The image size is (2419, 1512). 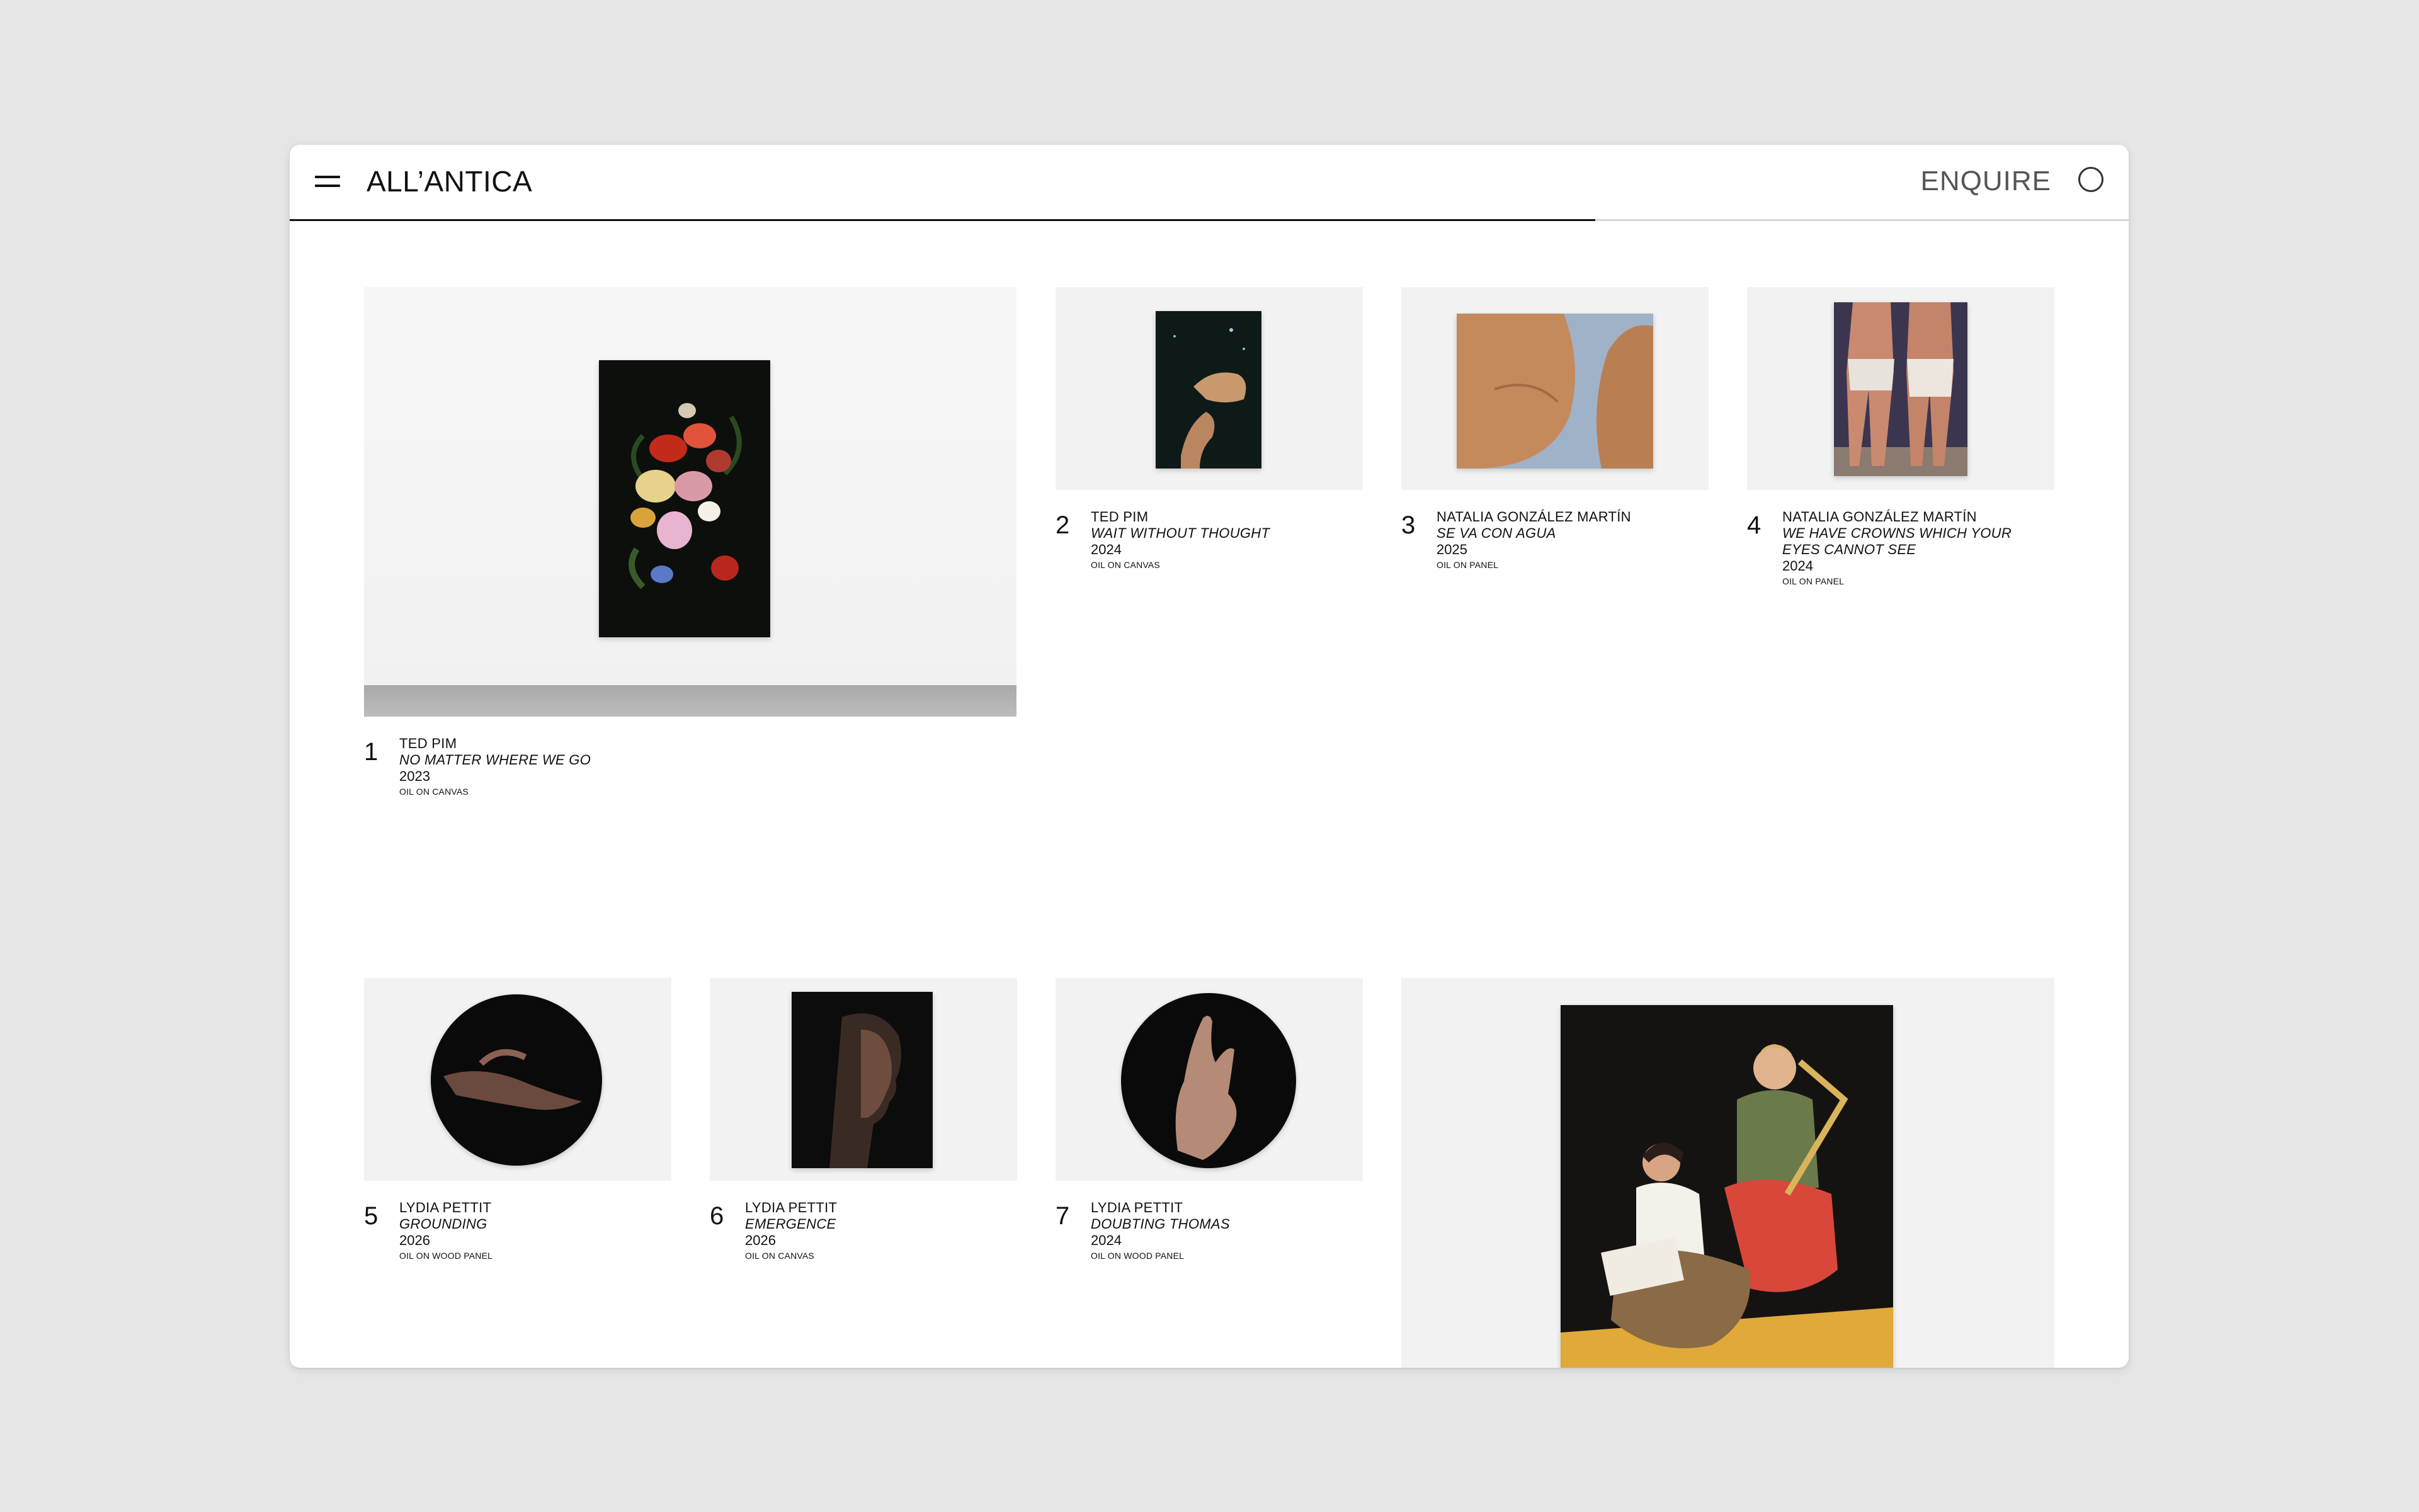 What do you see at coordinates (1063, 525) in the screenshot?
I see `artwork-number: 2` at bounding box center [1063, 525].